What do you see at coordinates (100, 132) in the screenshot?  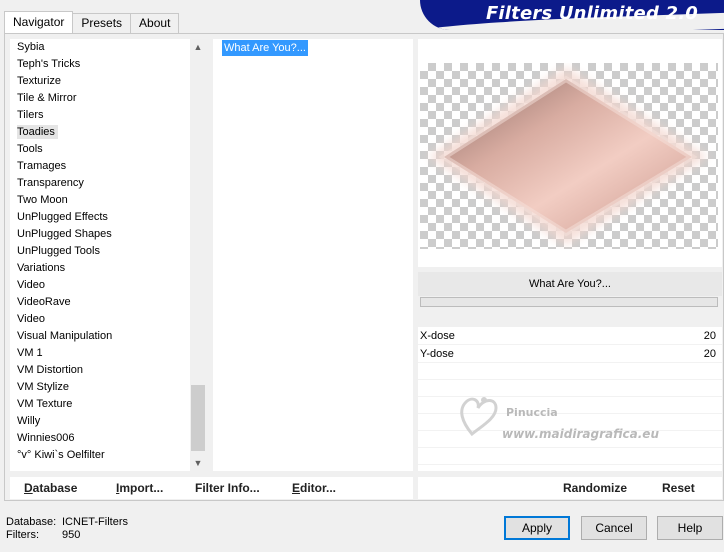 I see `category-item-selected: Toadies` at bounding box center [100, 132].